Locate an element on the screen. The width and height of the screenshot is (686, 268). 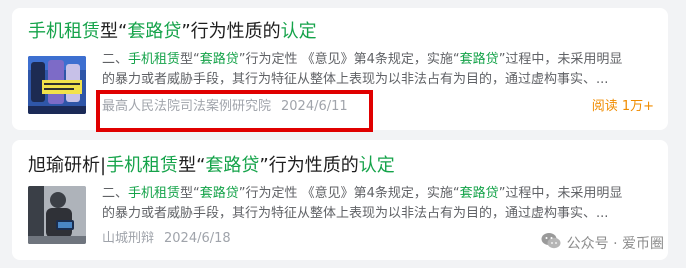
phone-promo-thumbnail is located at coordinates (57, 85).